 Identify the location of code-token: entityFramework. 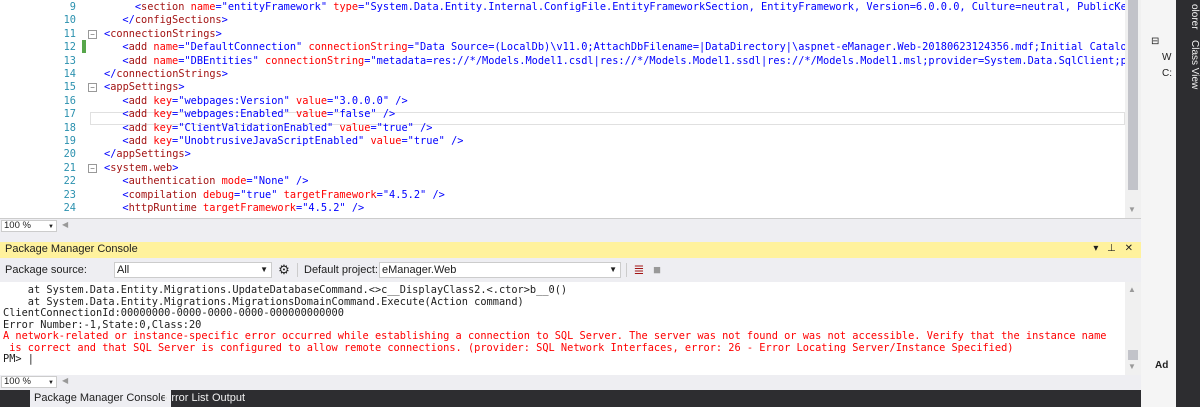
(274, 7).